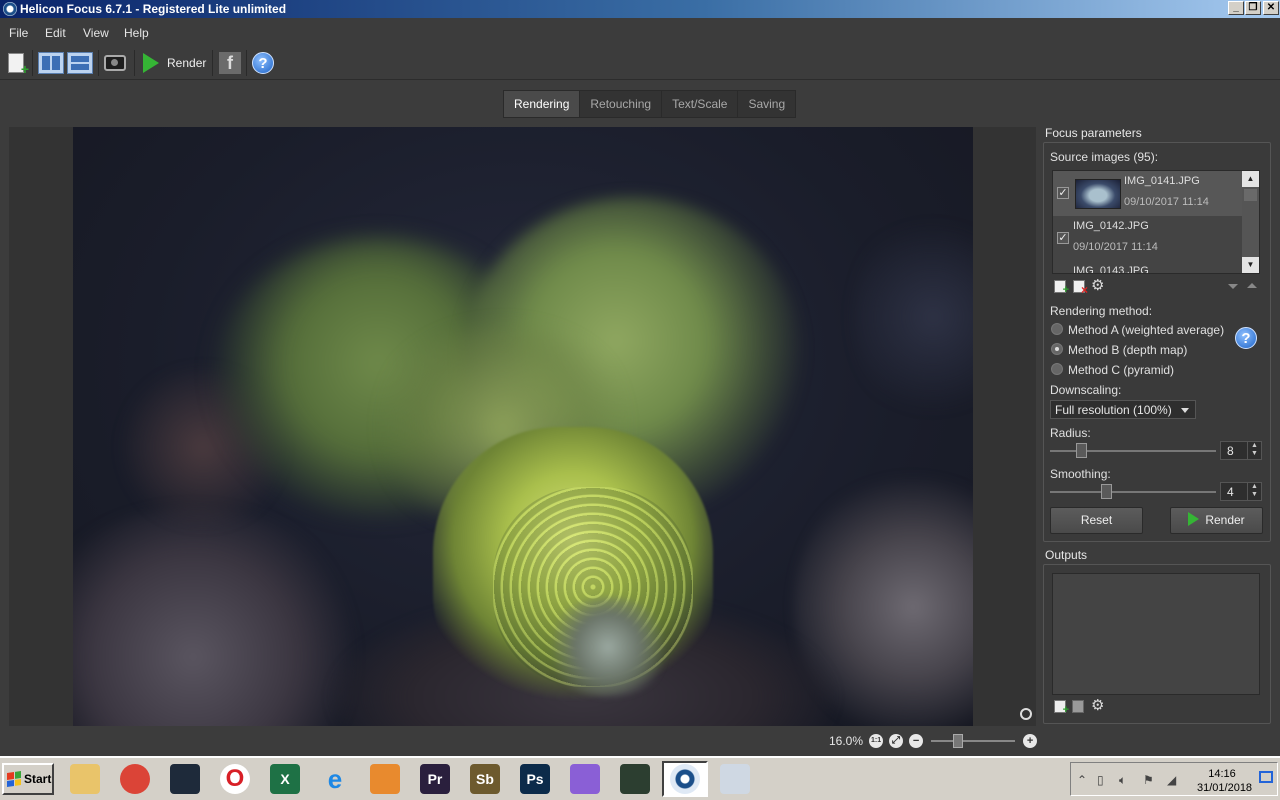 The image size is (1280, 800). I want to click on taskbar-monitor-app-button, so click(185, 779).